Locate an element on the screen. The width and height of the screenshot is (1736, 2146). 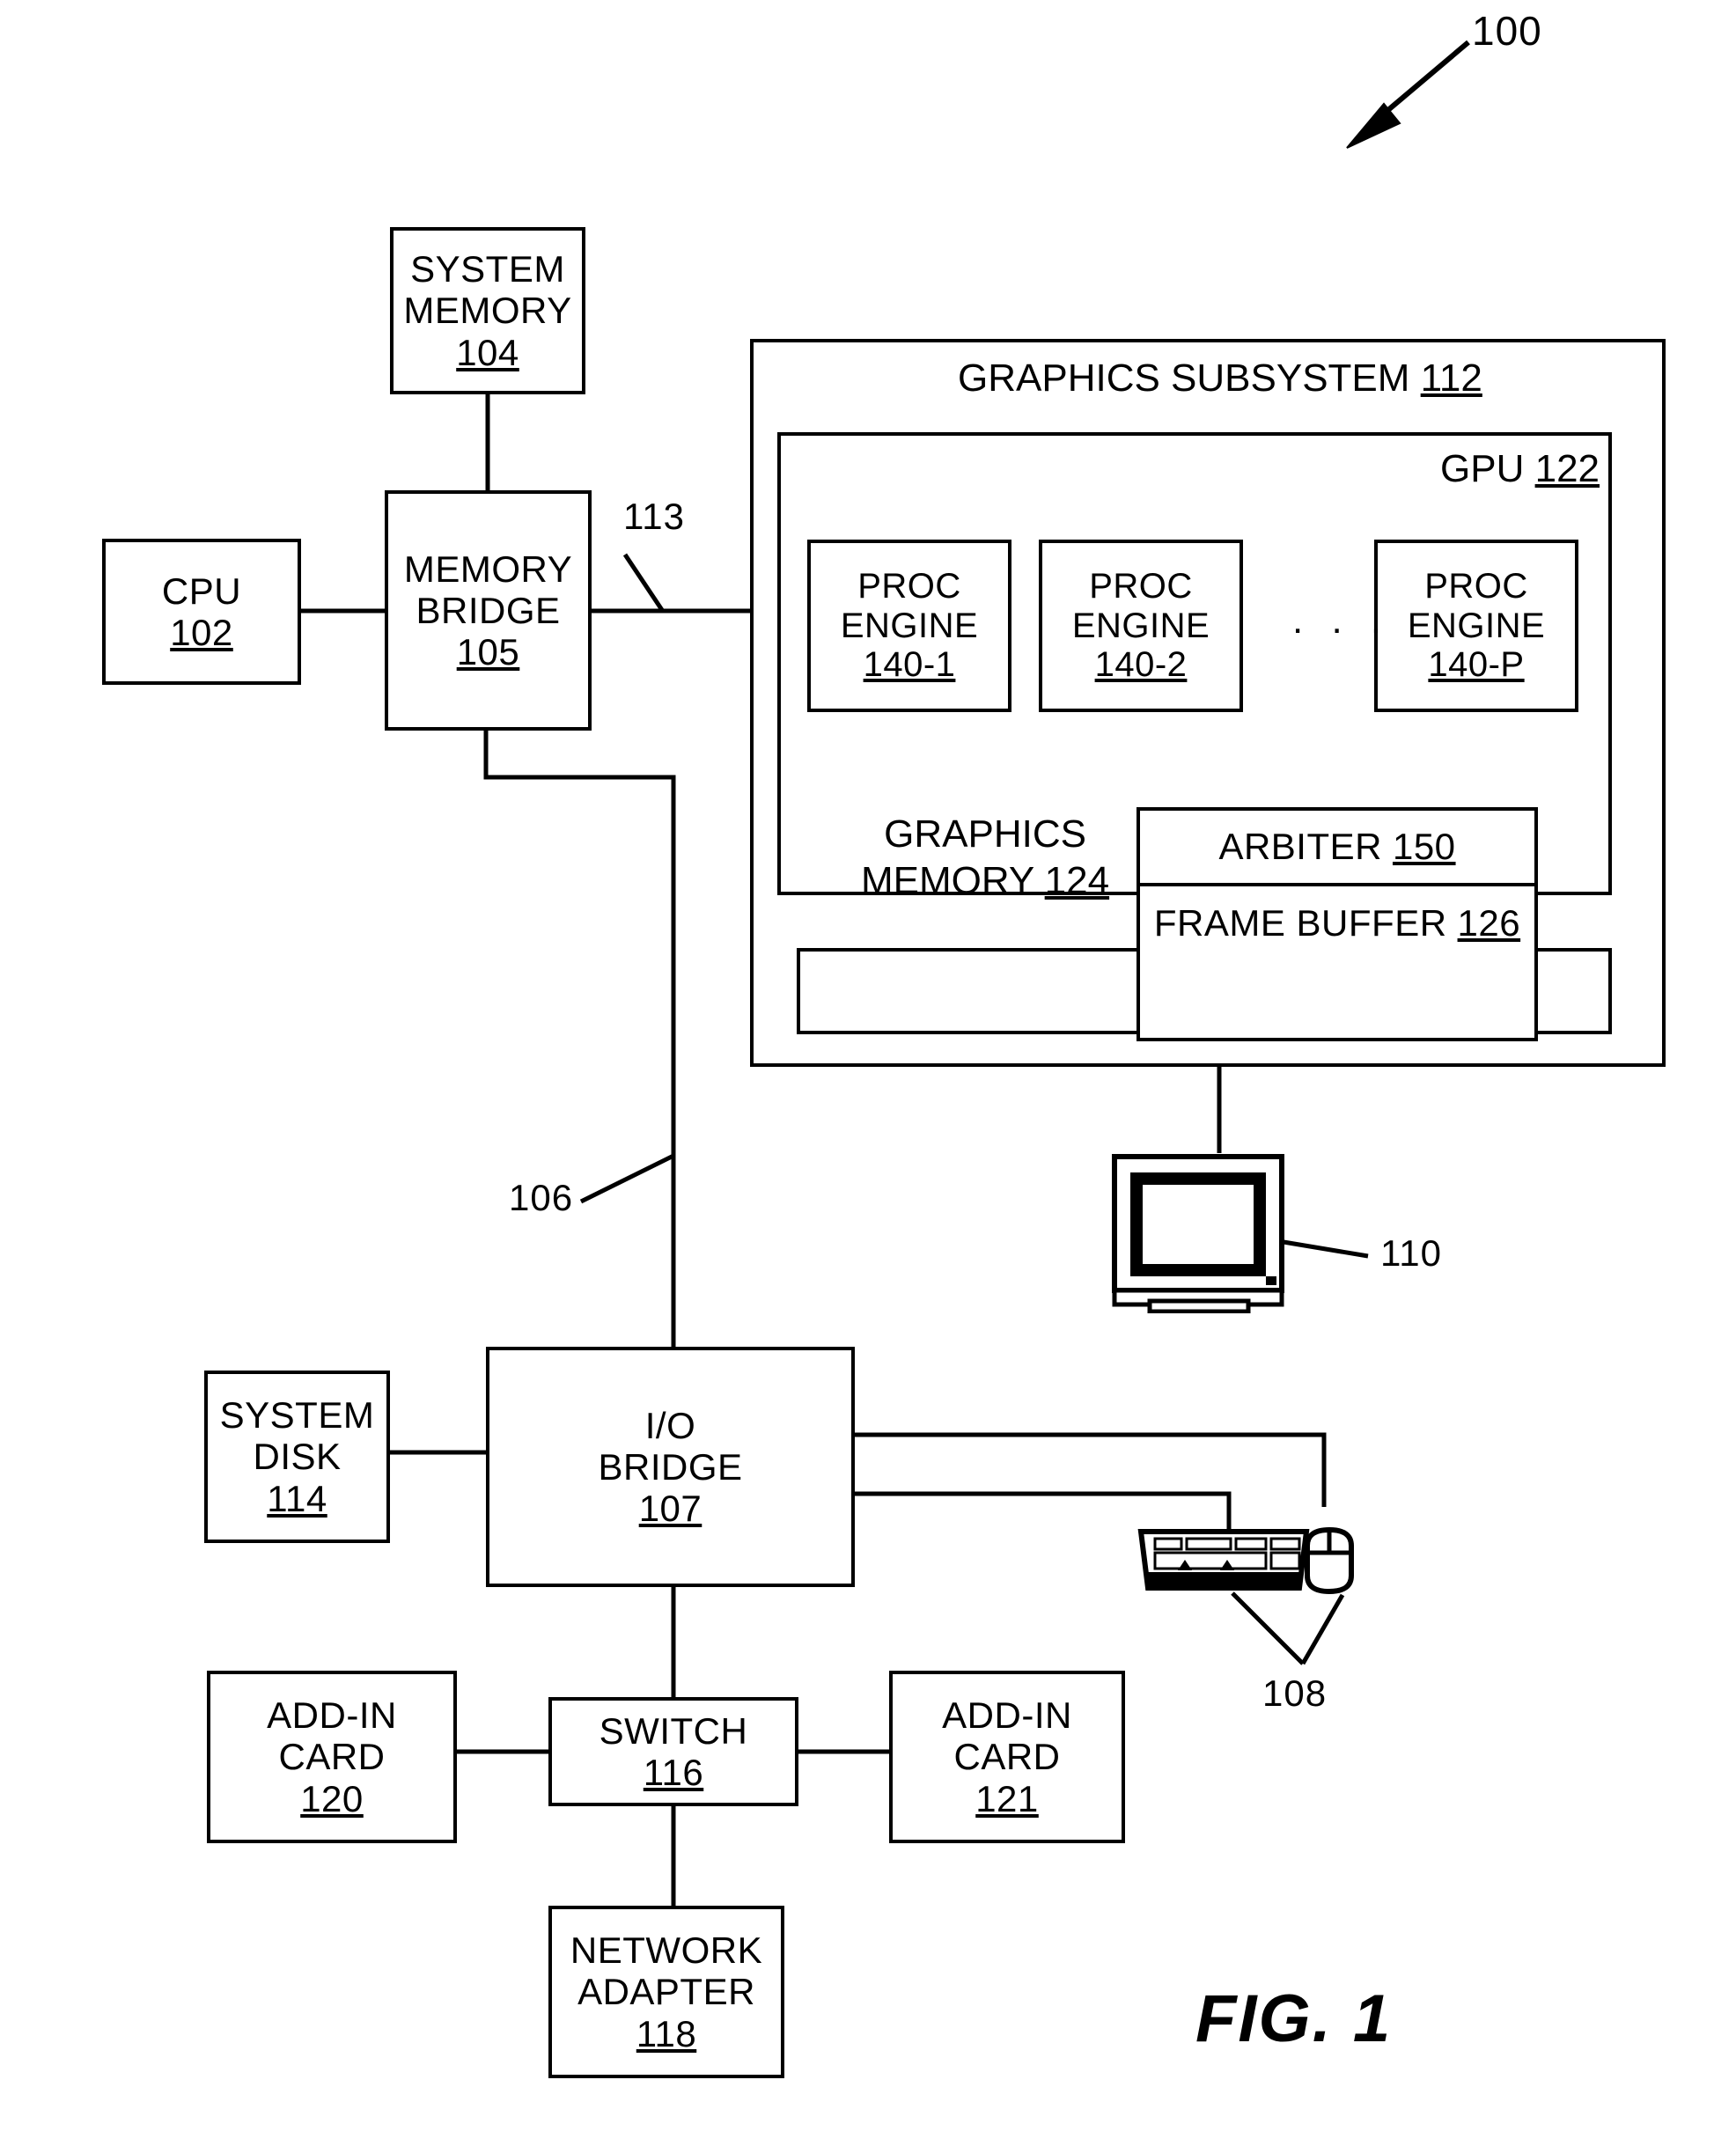
block-system-disk-line1: SYSTEM is located at coordinates (297, 1415).